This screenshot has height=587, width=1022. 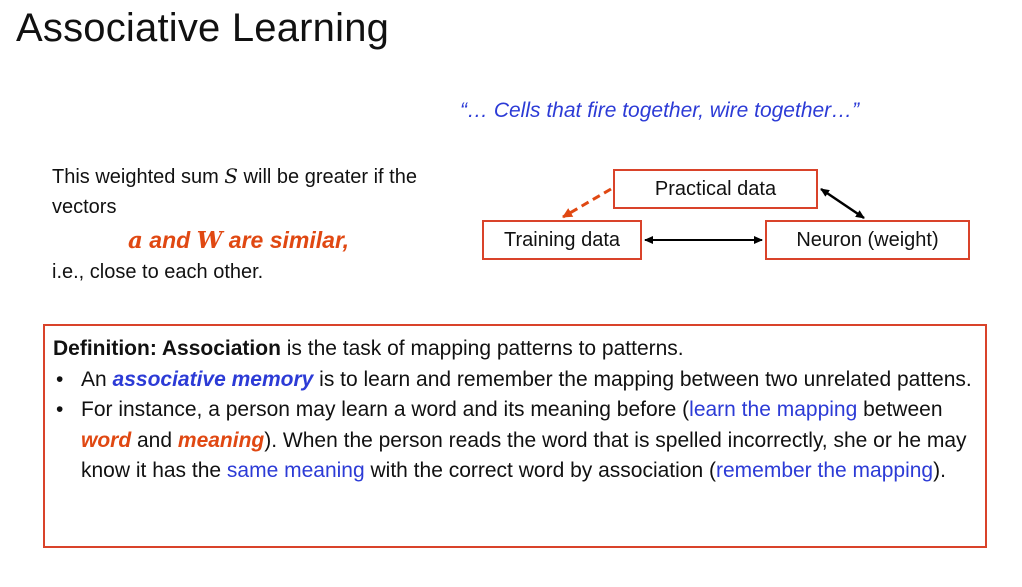 What do you see at coordinates (773, 409) in the screenshot?
I see `learn-mapping-phrase: learn the mapping` at bounding box center [773, 409].